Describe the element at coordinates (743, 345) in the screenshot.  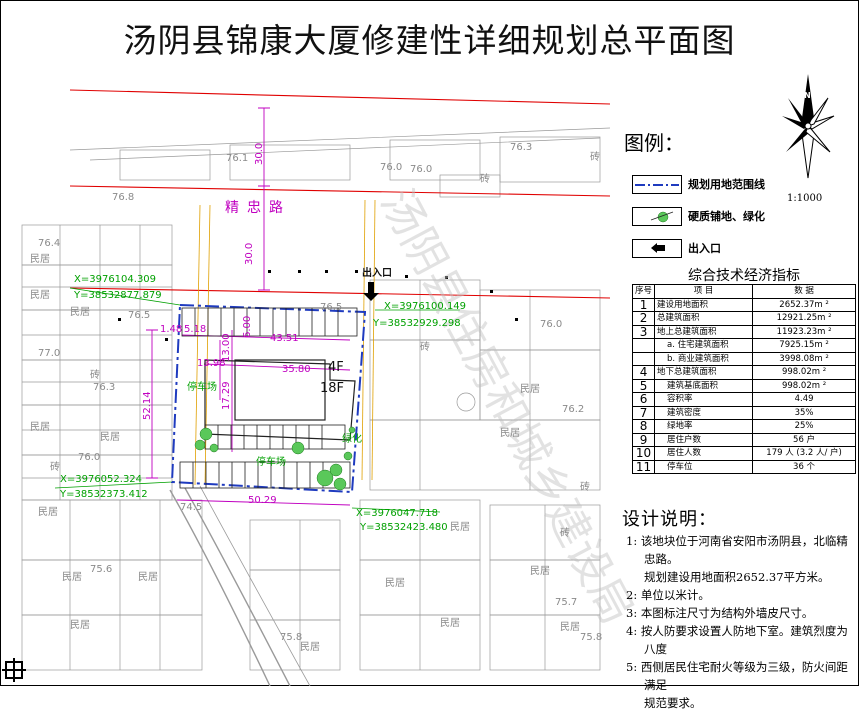
I see `table-row: a. 住宅建筑面积 7925.15m ²` at that location.